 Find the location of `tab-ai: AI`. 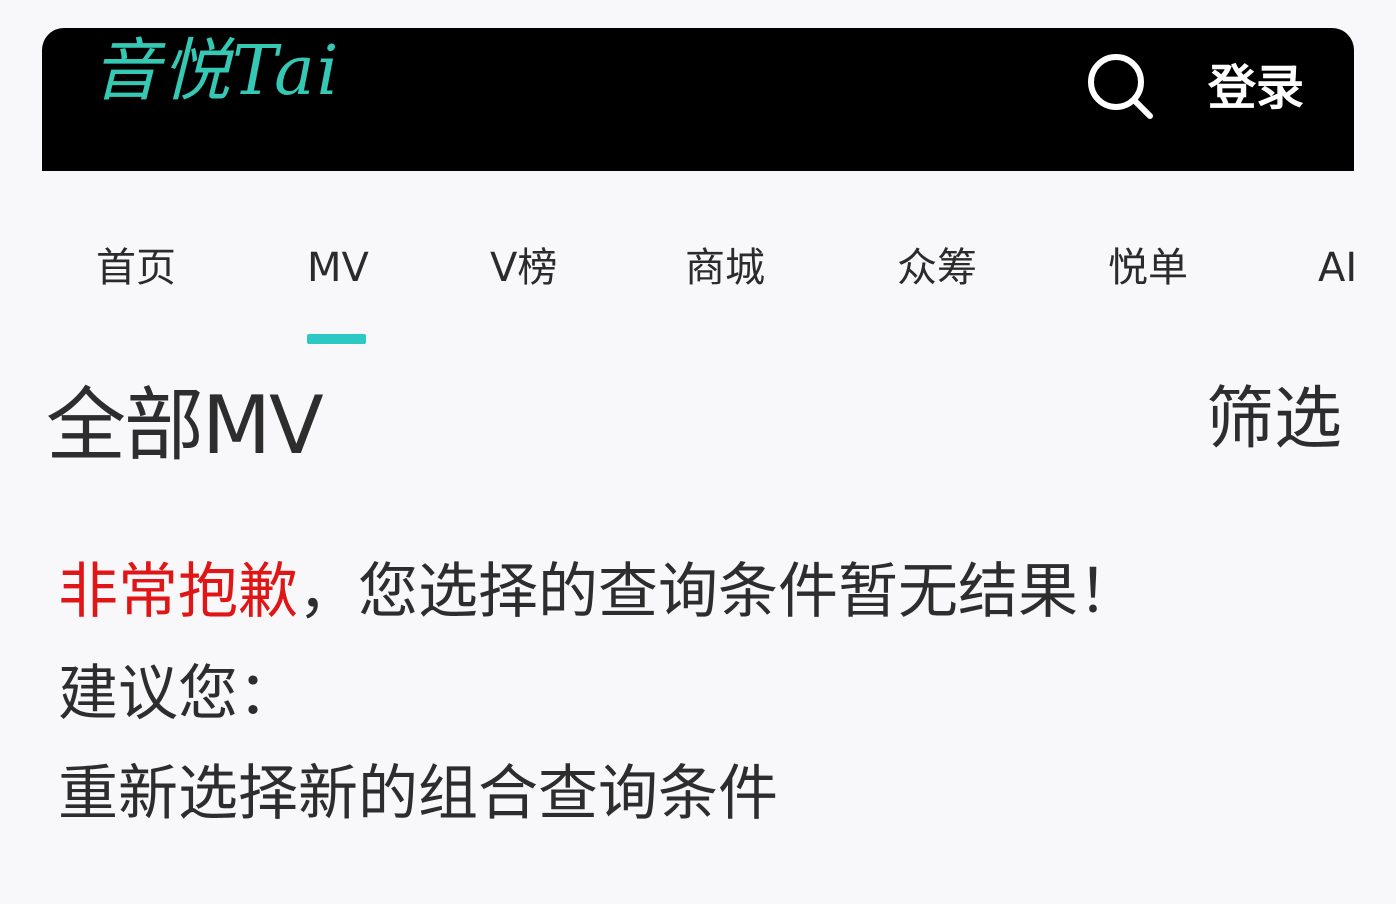

tab-ai: AI is located at coordinates (1337, 268).